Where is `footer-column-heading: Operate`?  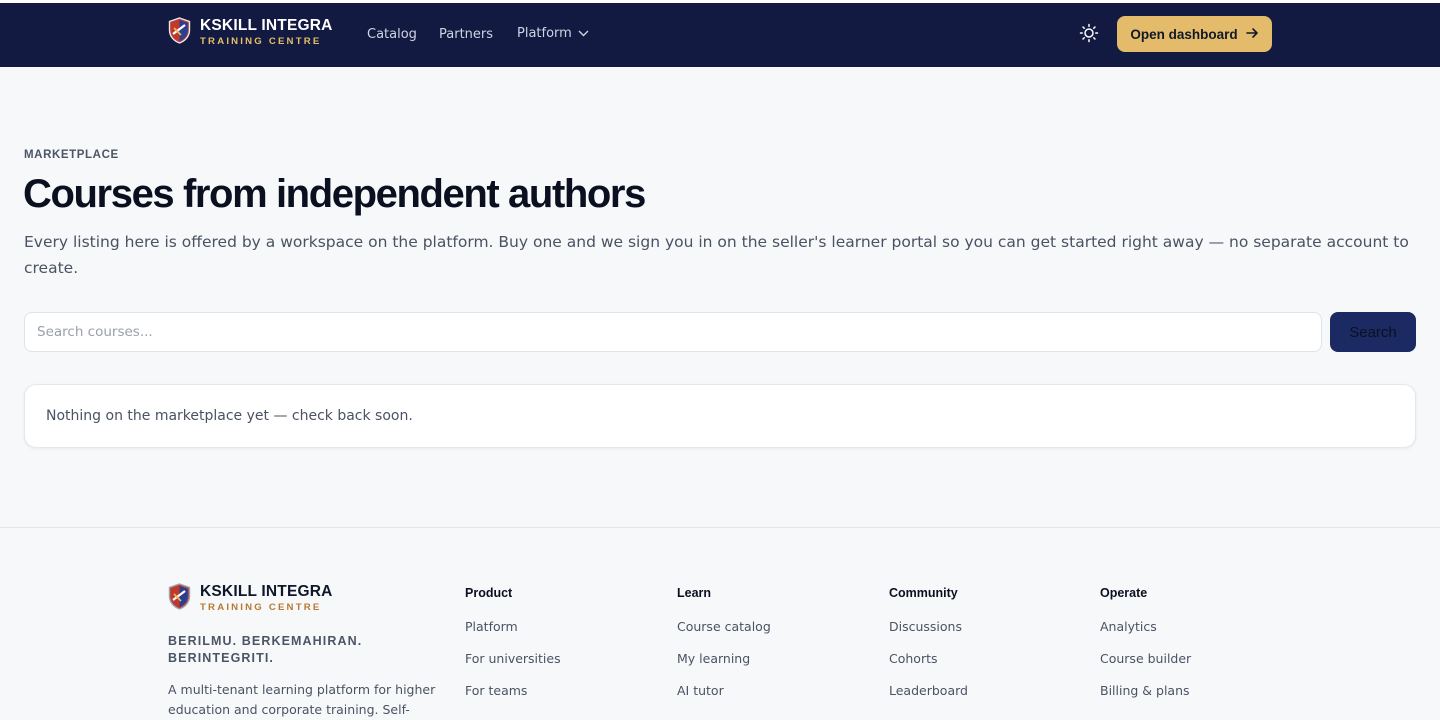
footer-column-heading: Operate is located at coordinates (1124, 593).